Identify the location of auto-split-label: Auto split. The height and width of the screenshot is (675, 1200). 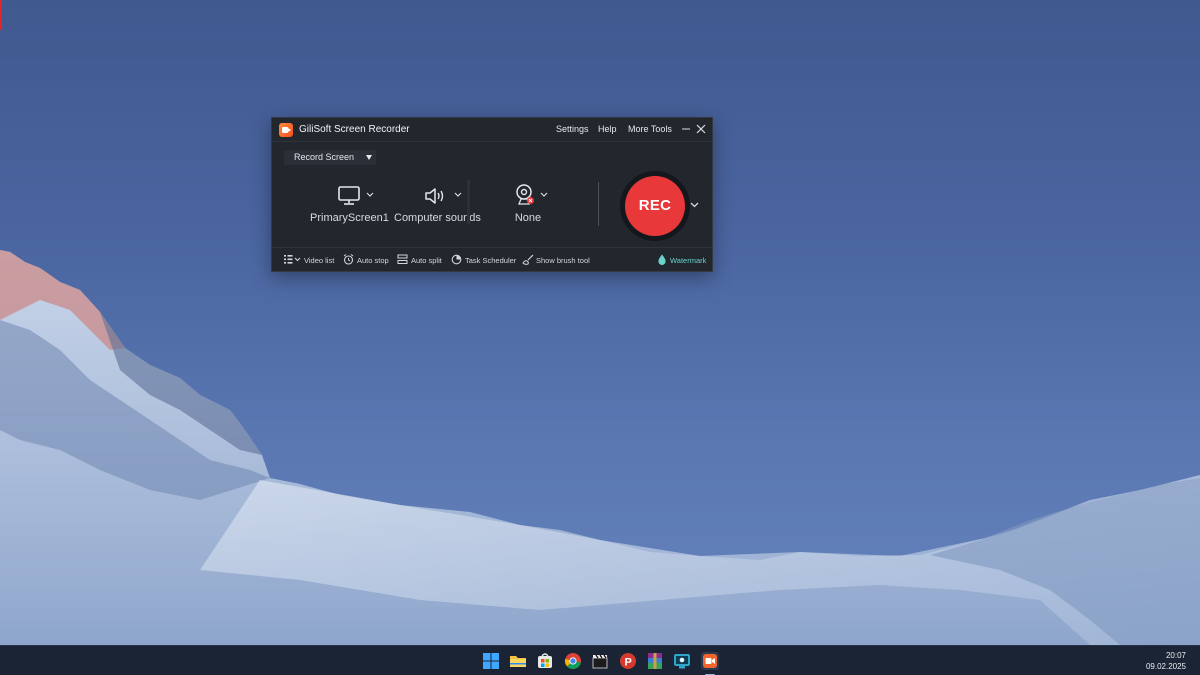
(426, 260).